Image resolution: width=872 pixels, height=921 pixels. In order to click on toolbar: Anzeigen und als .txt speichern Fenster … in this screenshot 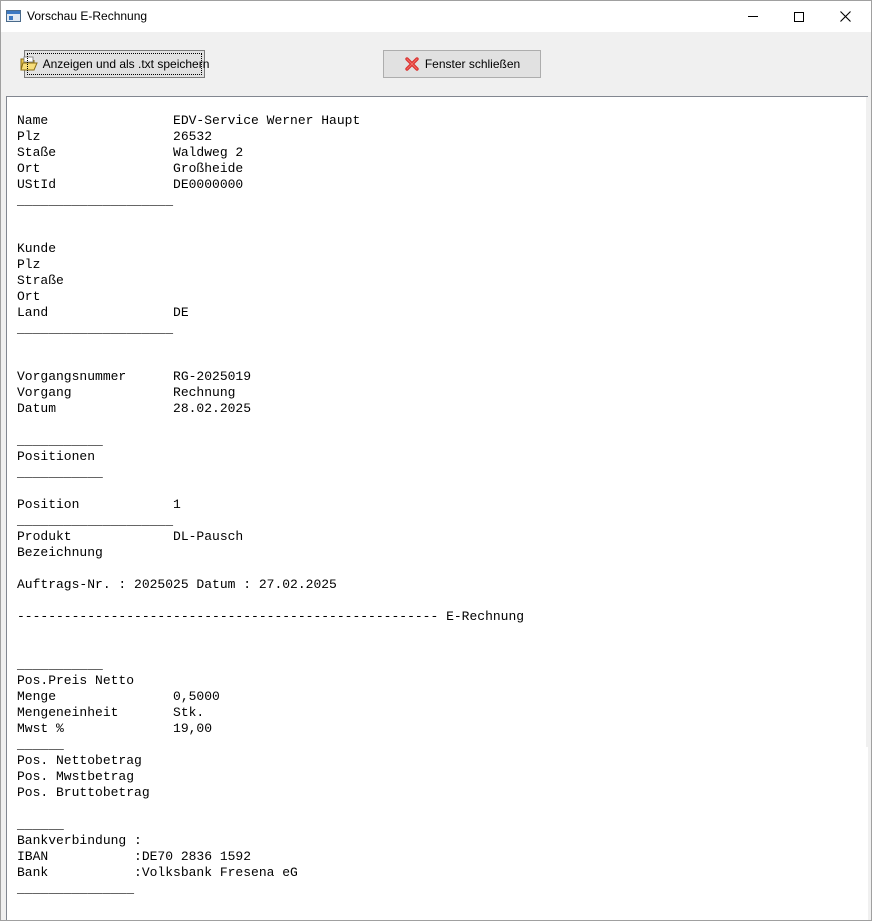, I will do `click(436, 64)`.